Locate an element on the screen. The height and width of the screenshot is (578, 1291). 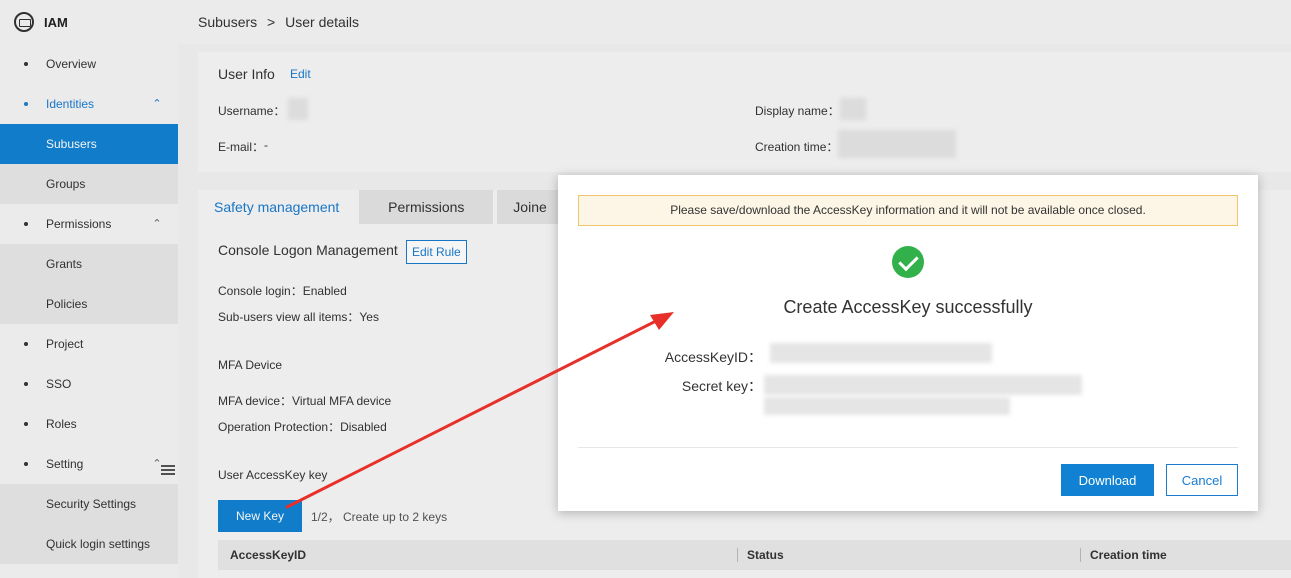
secret-key-value-redacted is located at coordinates (923, 385).